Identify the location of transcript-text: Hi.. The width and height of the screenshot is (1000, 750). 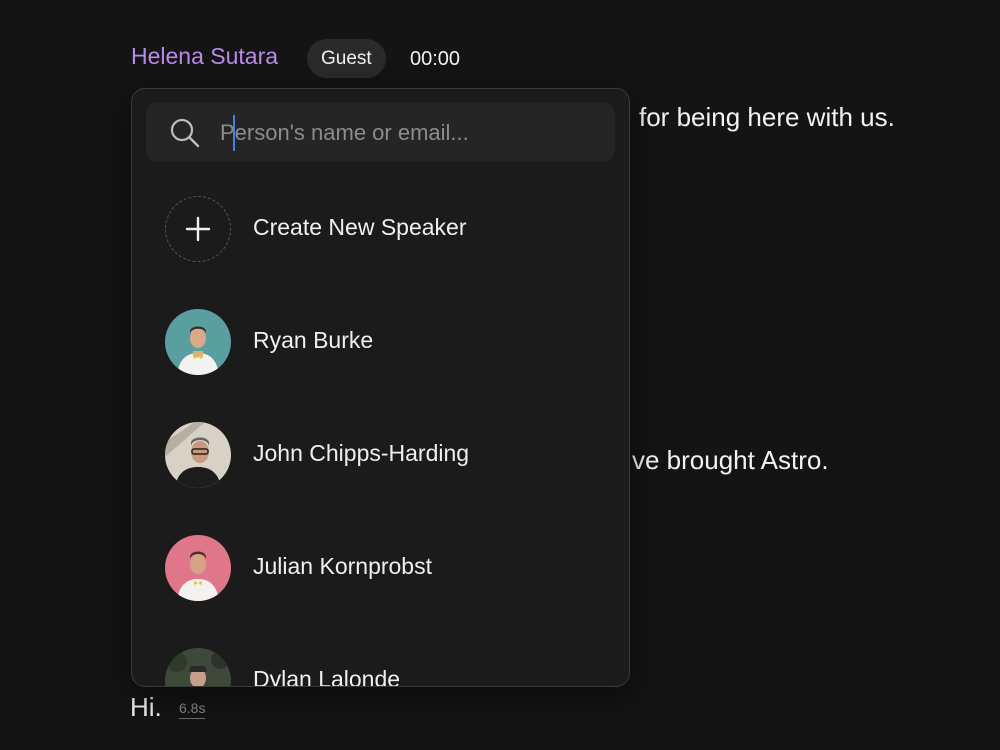
(146, 707).